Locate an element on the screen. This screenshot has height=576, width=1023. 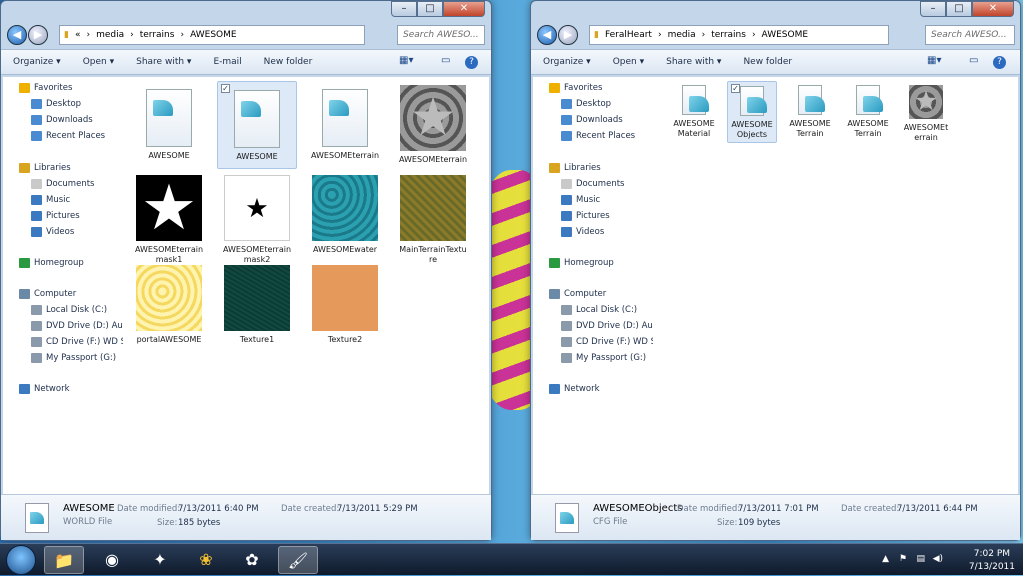
file-item: ★ AWESOMEterrain mask2 is located at coordinates (257, 217).